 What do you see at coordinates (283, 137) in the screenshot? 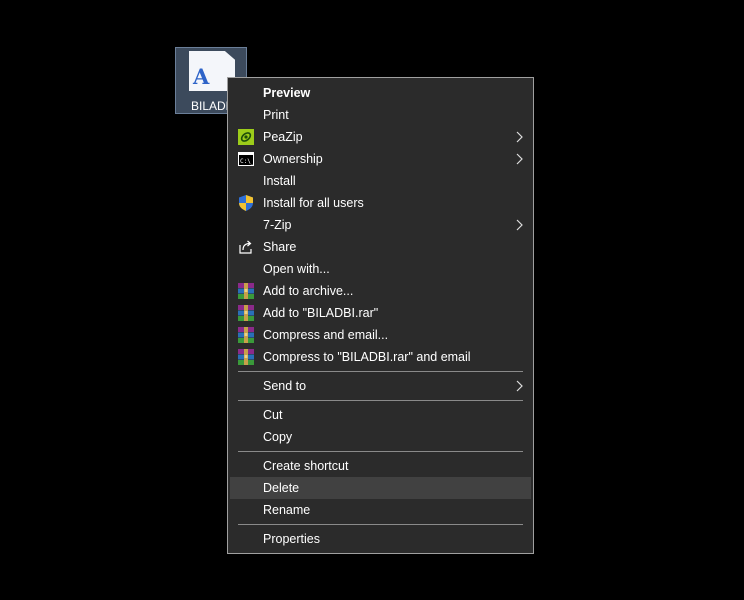
I see `menu-item-label: PeaZip` at bounding box center [283, 137].